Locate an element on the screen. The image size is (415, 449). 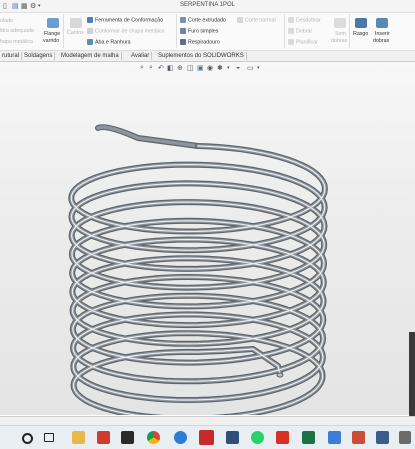
insert-bends-label-2: dobras is located at coordinates (381, 41).